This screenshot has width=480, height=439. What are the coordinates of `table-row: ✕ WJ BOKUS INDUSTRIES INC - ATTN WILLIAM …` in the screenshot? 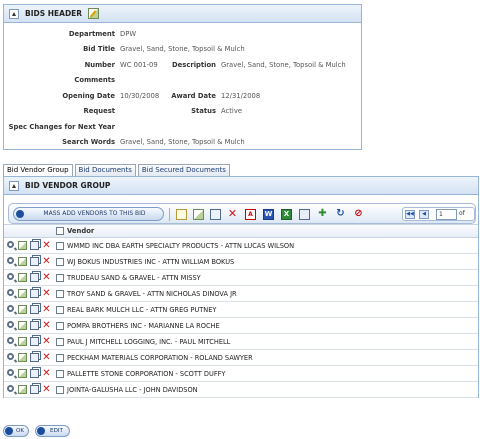 It's located at (241, 262).